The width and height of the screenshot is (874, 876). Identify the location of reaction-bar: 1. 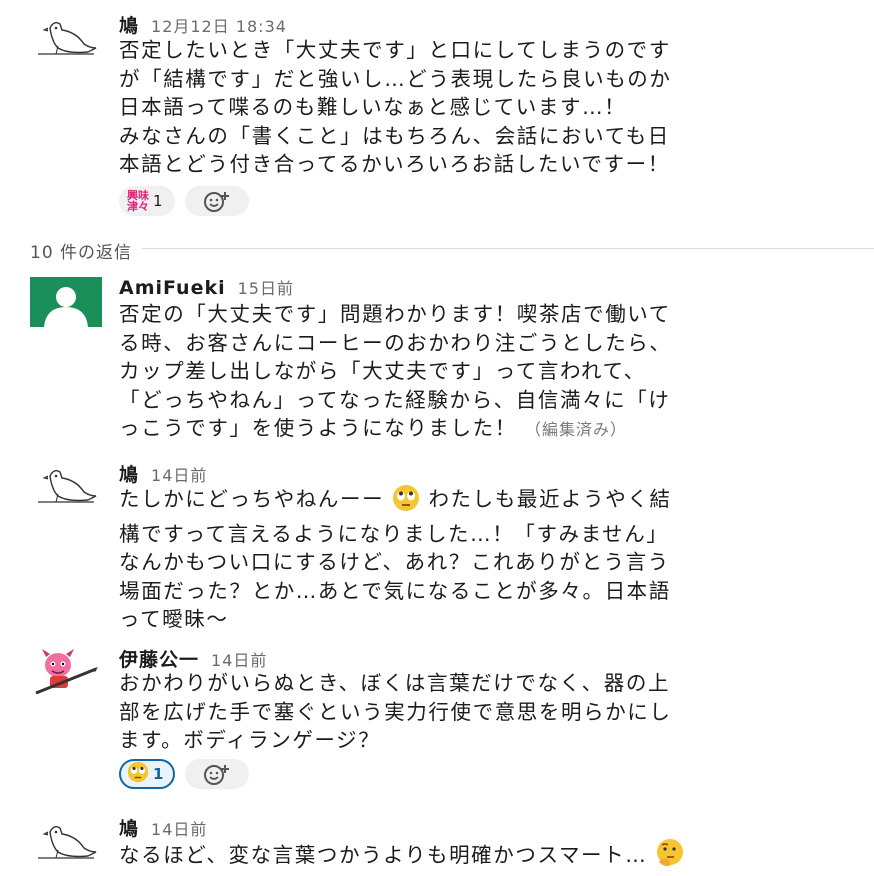
(184, 775).